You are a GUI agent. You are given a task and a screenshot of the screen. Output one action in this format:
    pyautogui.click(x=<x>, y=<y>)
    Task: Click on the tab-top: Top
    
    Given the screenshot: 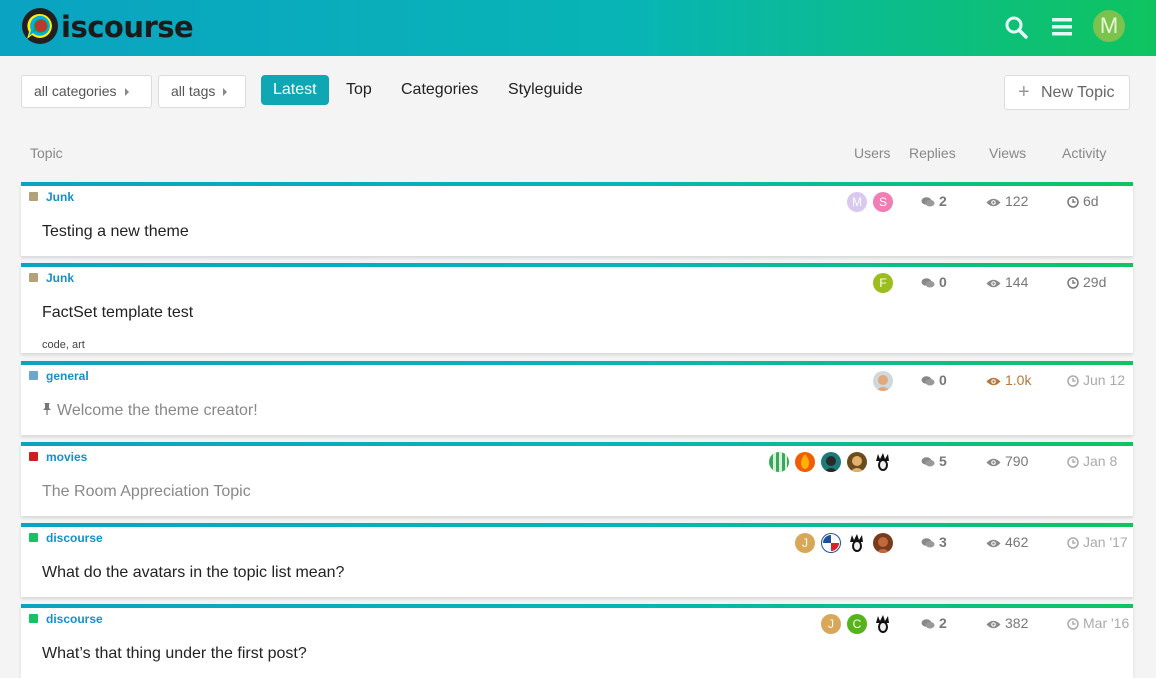 What is the action you would take?
    pyautogui.click(x=359, y=90)
    